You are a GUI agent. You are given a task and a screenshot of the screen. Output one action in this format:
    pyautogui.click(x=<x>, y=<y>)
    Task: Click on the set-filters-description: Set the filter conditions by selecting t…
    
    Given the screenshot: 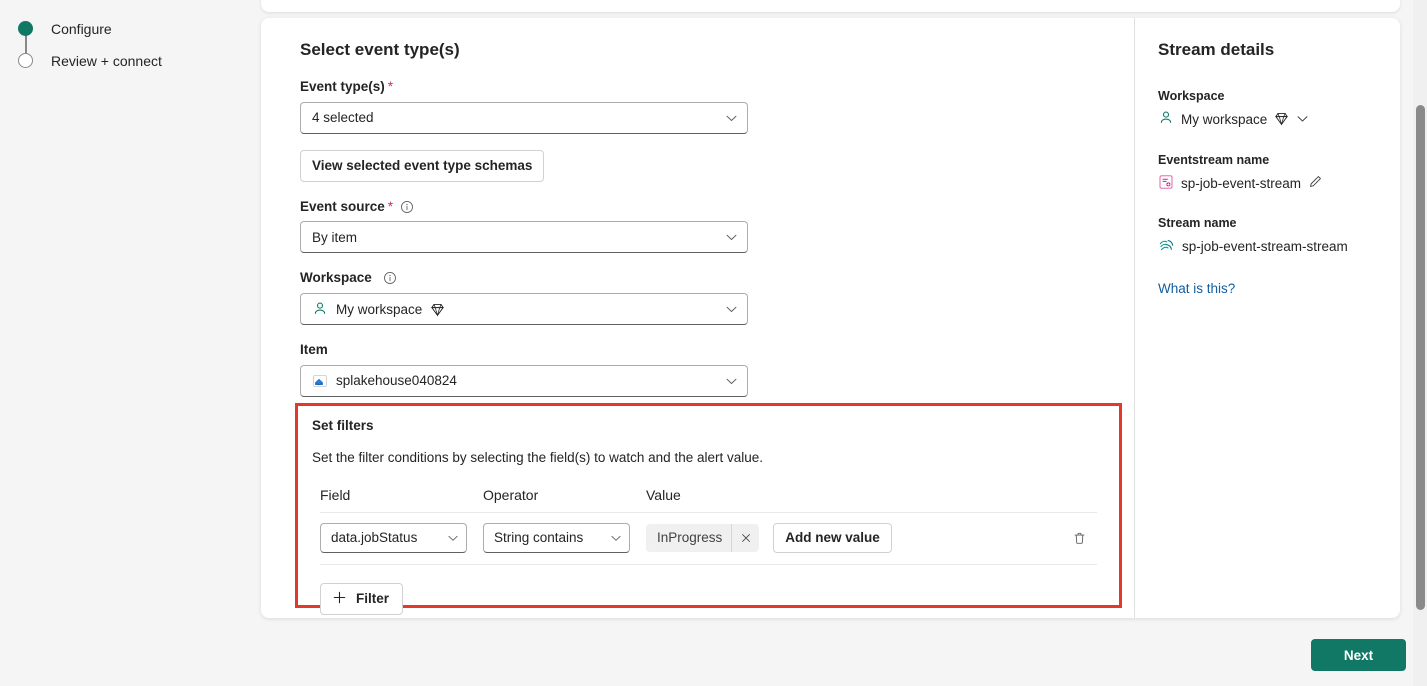 What is the action you would take?
    pyautogui.click(x=537, y=458)
    